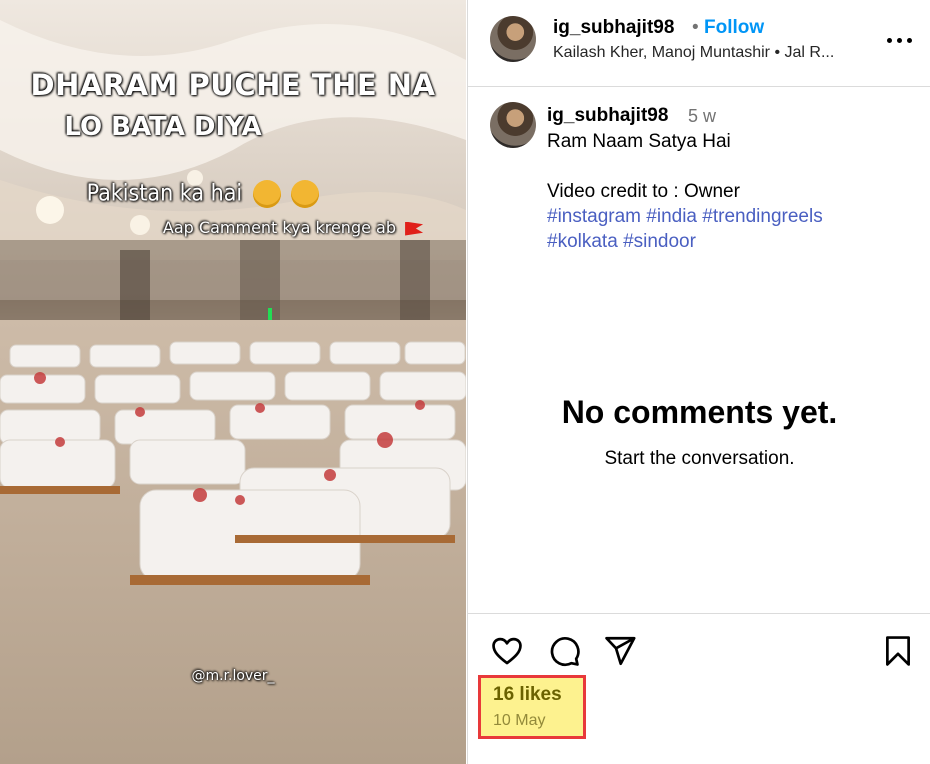  What do you see at coordinates (233, 85) in the screenshot?
I see `overlay-text-line1: DHARAM PUCHE THE NA` at bounding box center [233, 85].